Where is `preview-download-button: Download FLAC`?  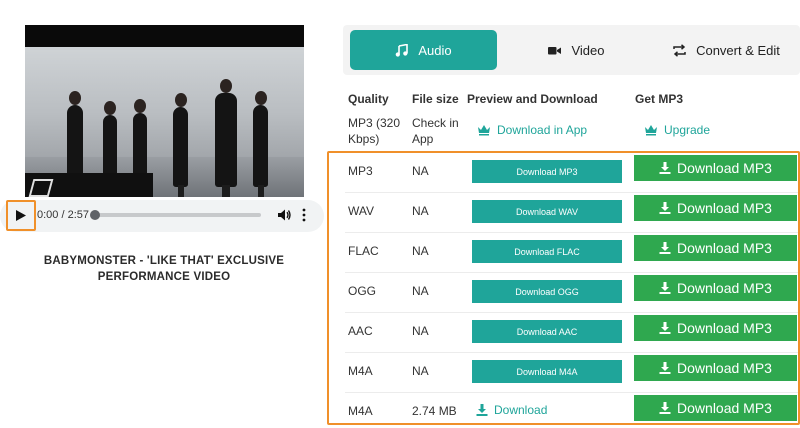
preview-download-button: Download FLAC is located at coordinates (547, 251).